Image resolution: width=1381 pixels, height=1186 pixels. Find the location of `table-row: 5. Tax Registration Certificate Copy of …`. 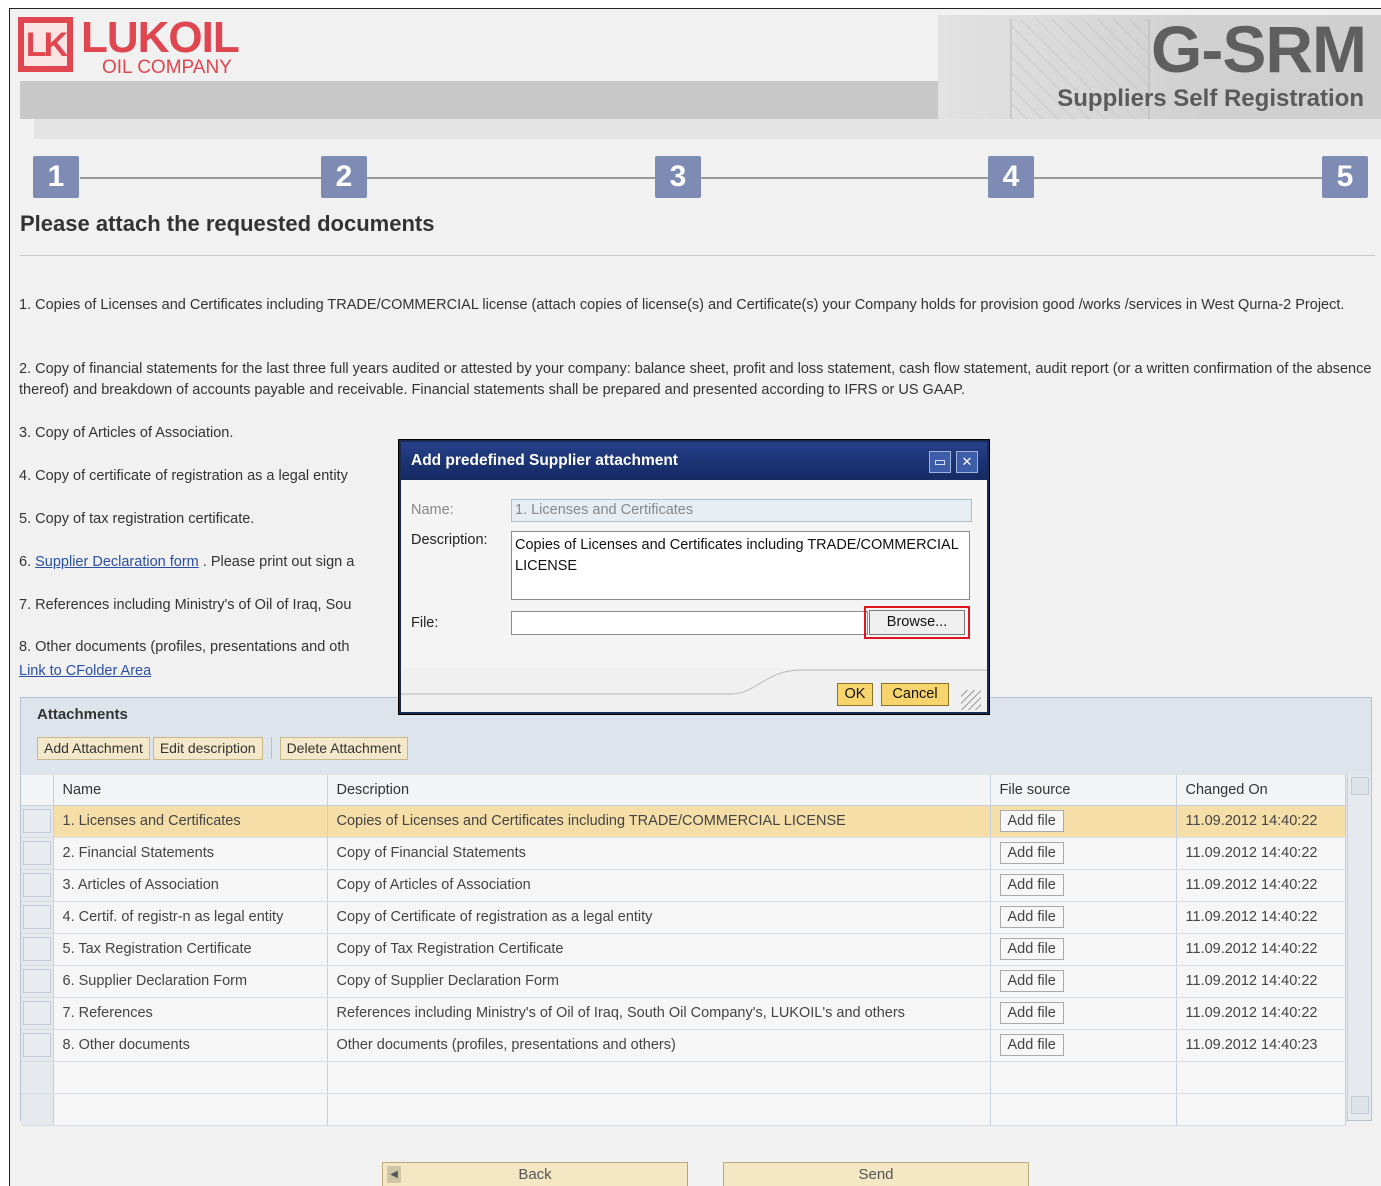

table-row: 5. Tax Registration Certificate Copy of … is located at coordinates (683, 949).